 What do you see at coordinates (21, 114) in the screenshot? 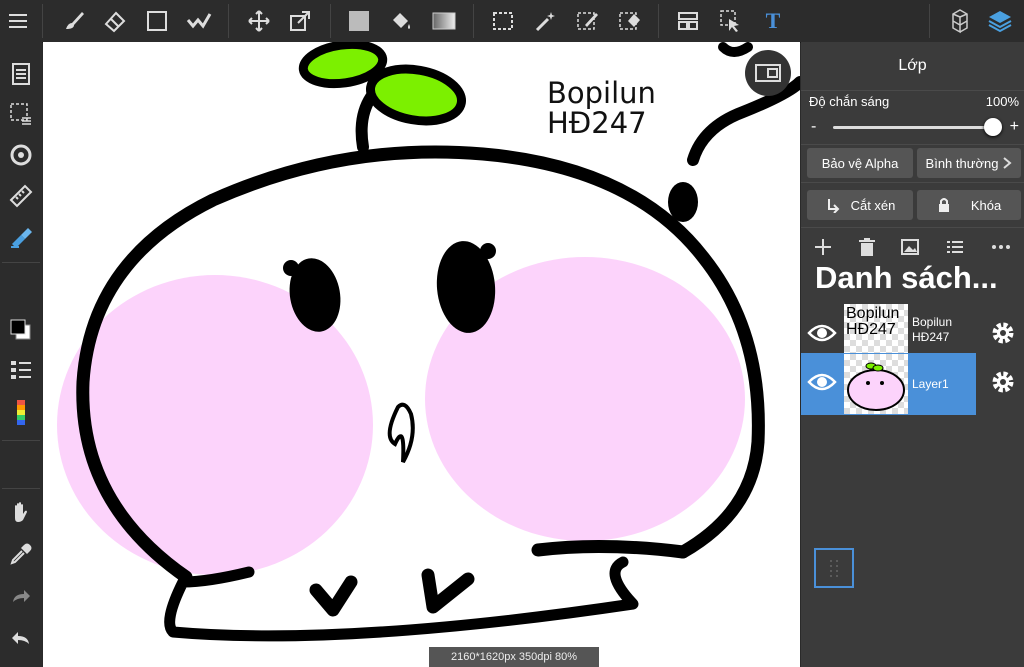
I see `selection-menu-icon` at bounding box center [21, 114].